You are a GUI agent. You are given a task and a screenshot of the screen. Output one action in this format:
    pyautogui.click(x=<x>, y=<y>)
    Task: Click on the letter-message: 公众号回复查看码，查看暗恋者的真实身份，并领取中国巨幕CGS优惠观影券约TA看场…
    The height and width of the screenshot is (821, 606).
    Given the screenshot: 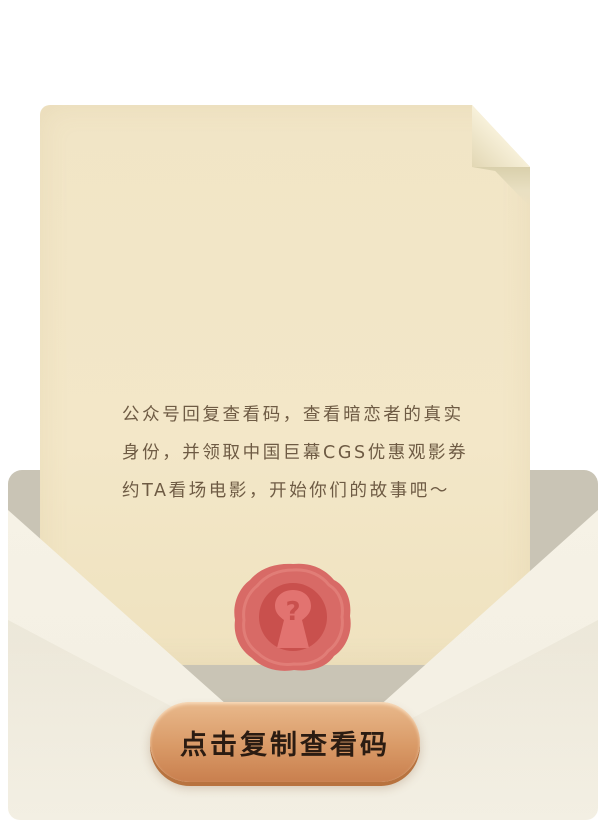 What is the action you would take?
    pyautogui.click(x=295, y=453)
    